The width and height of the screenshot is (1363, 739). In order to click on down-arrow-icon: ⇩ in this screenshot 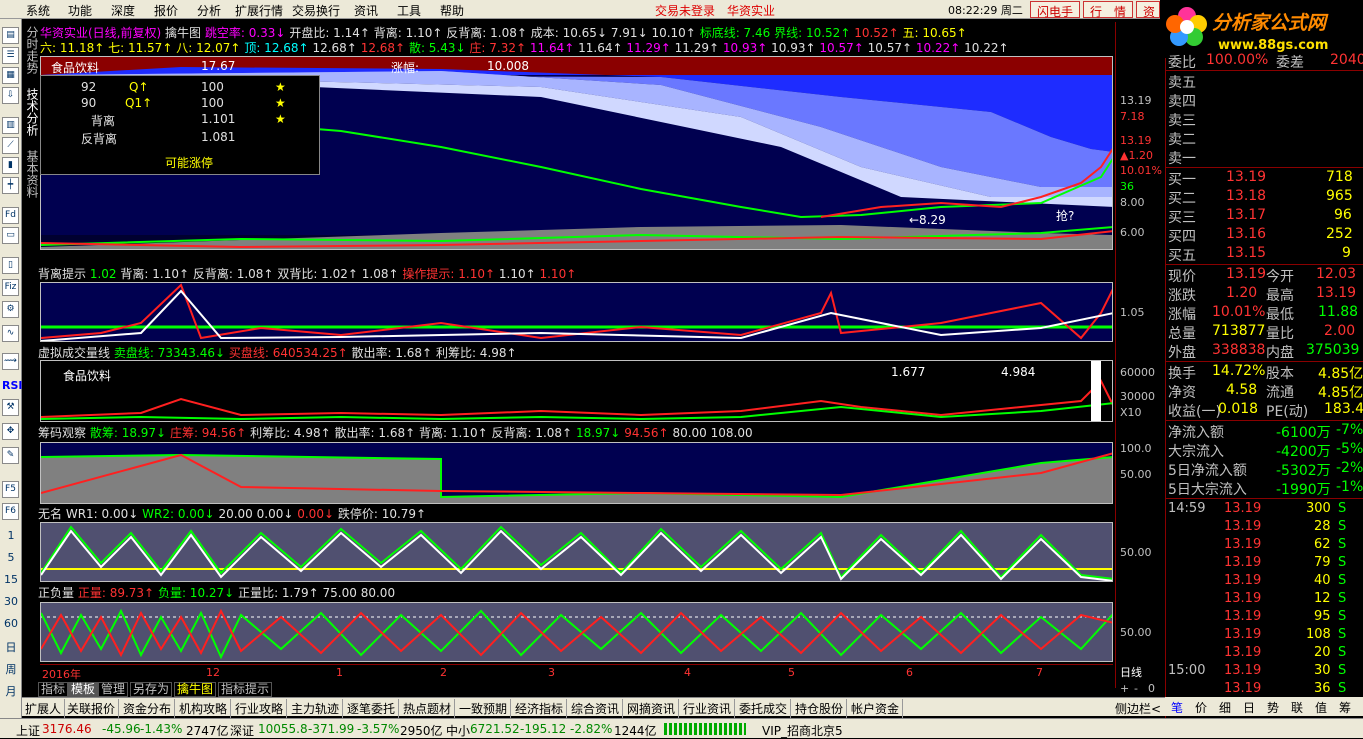, I will do `click(10, 95)`.